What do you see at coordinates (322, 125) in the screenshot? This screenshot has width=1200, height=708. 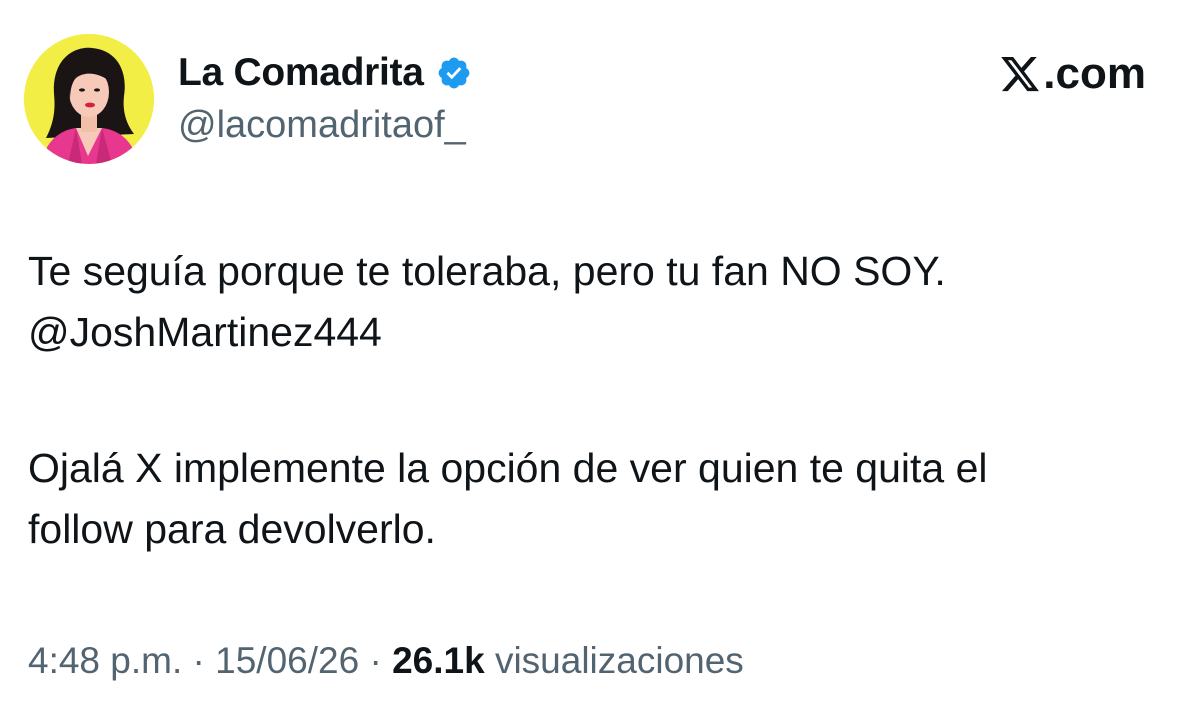 I see `author-handle: @lacomadritaof_` at bounding box center [322, 125].